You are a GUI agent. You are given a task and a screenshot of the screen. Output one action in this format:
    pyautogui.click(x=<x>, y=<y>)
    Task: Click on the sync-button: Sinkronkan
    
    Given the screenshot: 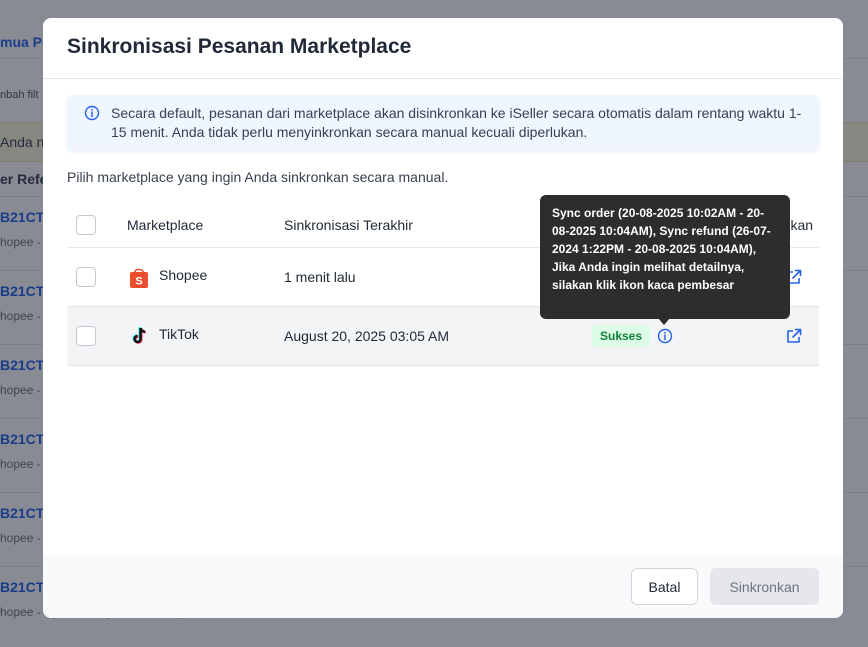 What is the action you would take?
    pyautogui.click(x=764, y=586)
    